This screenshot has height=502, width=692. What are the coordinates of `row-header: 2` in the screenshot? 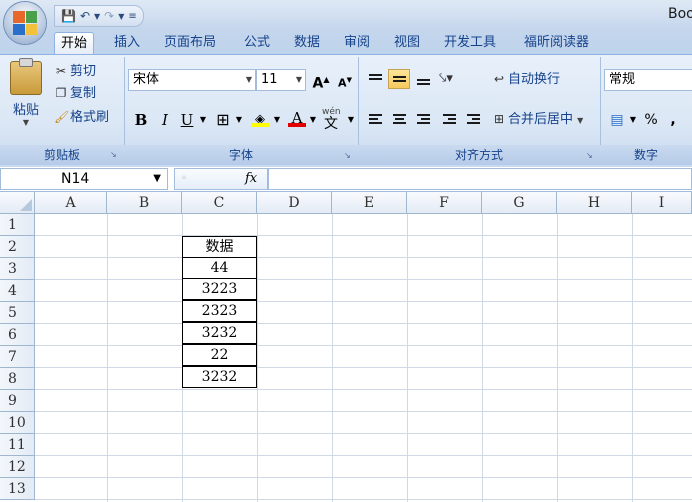 It's located at (17, 247).